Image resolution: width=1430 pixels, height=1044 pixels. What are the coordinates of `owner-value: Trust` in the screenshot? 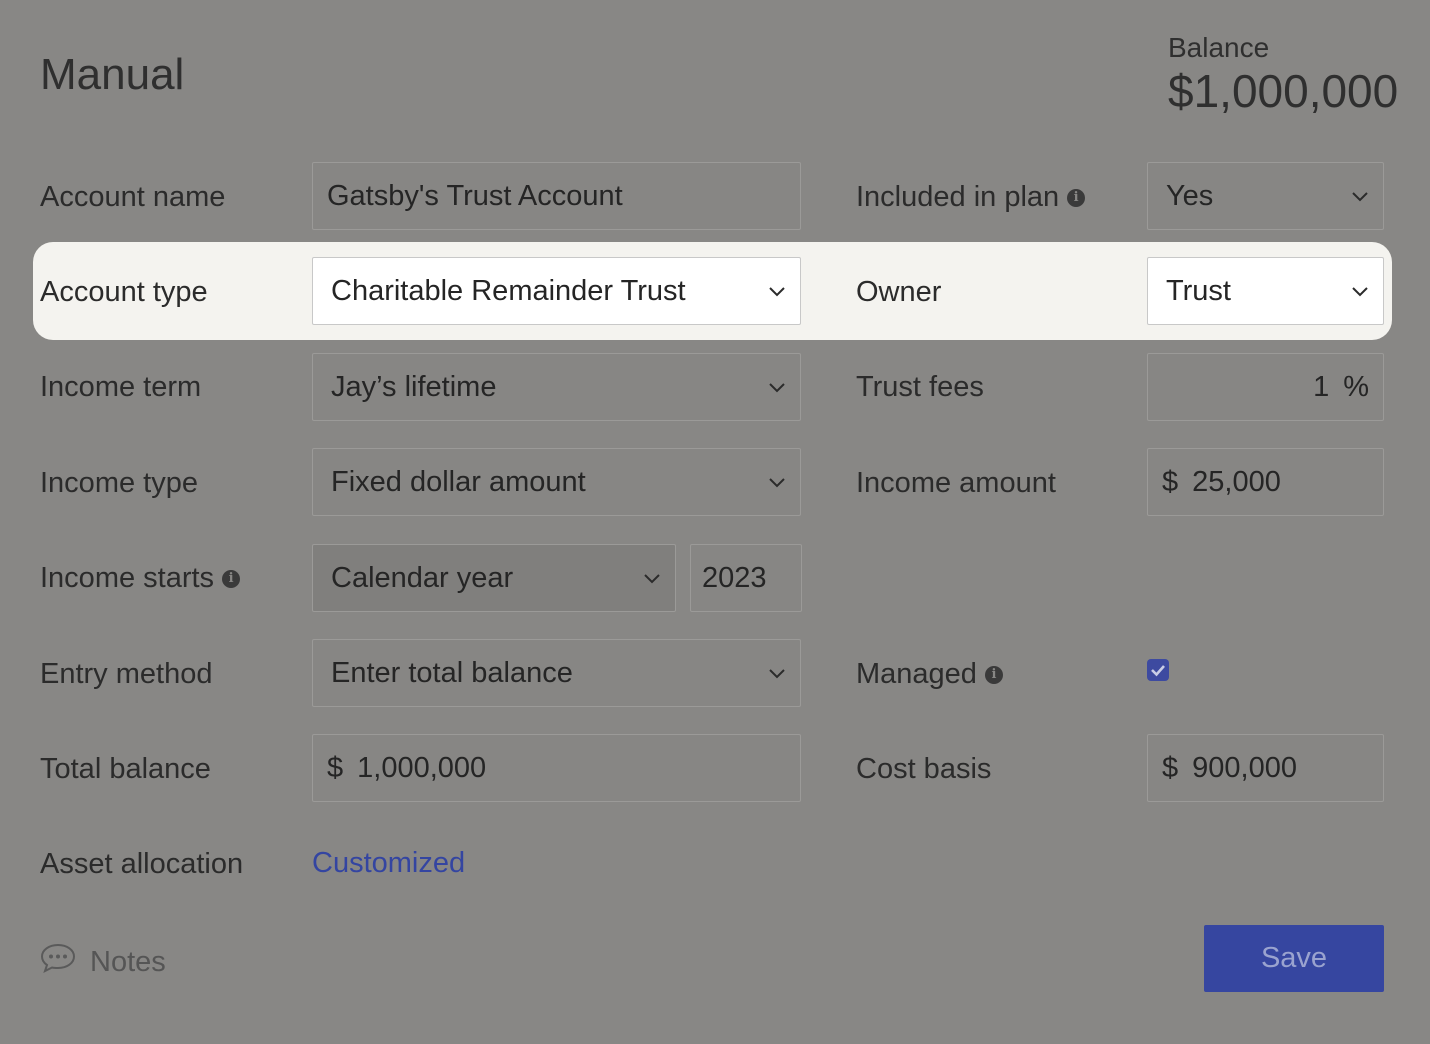 It's located at (1198, 290).